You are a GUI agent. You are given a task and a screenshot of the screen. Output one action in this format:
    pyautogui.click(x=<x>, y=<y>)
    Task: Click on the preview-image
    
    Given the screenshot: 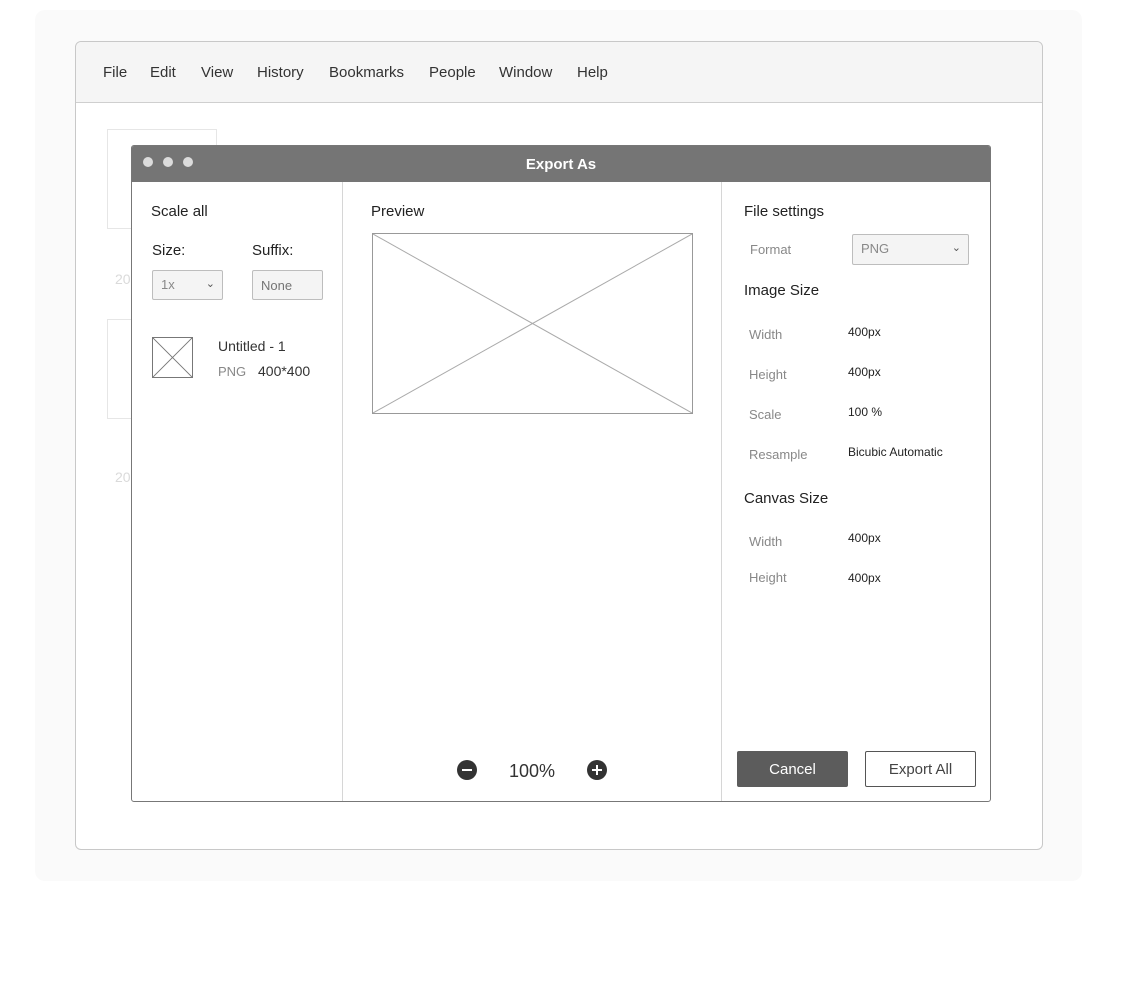 What is the action you would take?
    pyautogui.click(x=532, y=323)
    